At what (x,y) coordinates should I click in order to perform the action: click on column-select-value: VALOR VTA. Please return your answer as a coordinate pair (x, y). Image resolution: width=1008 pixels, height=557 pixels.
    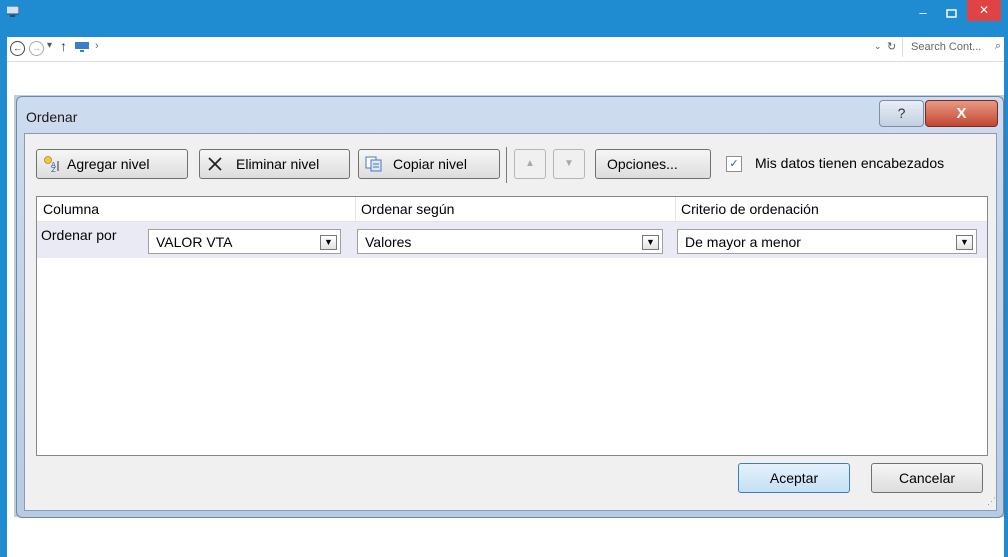
    Looking at the image, I should click on (194, 242).